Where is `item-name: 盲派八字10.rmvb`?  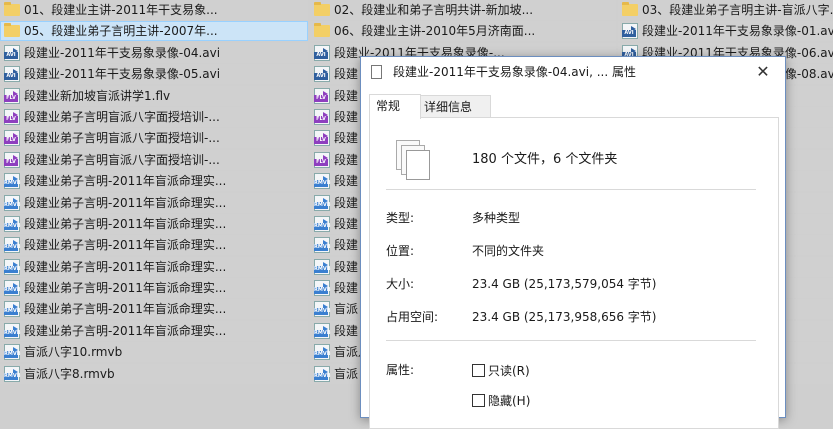 item-name: 盲派八字10.rmvb is located at coordinates (73, 352).